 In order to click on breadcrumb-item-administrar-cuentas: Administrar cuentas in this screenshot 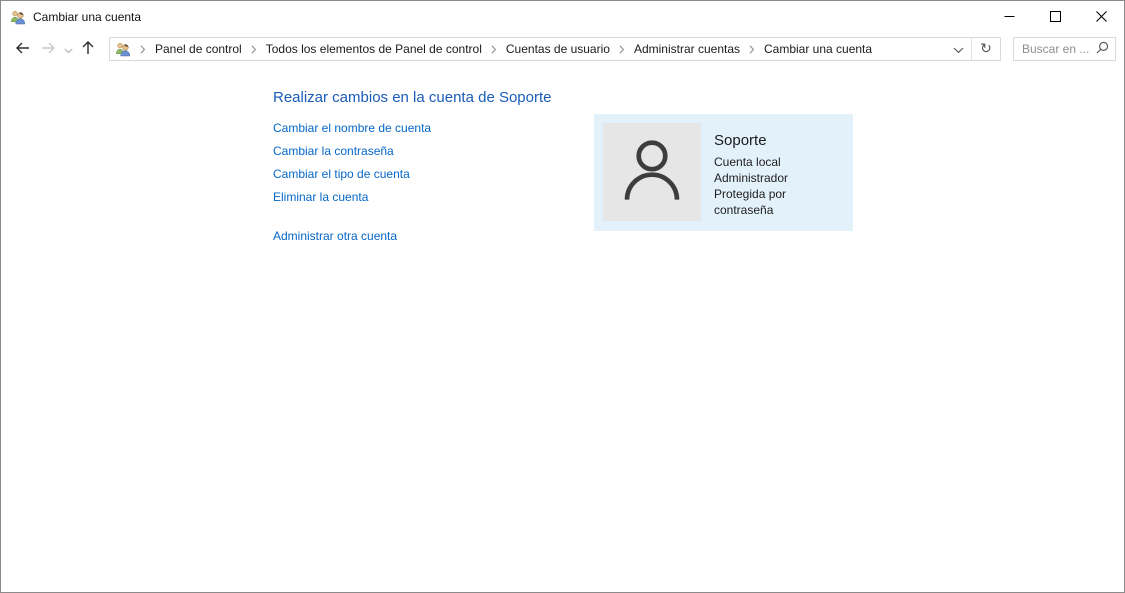, I will do `click(687, 49)`.